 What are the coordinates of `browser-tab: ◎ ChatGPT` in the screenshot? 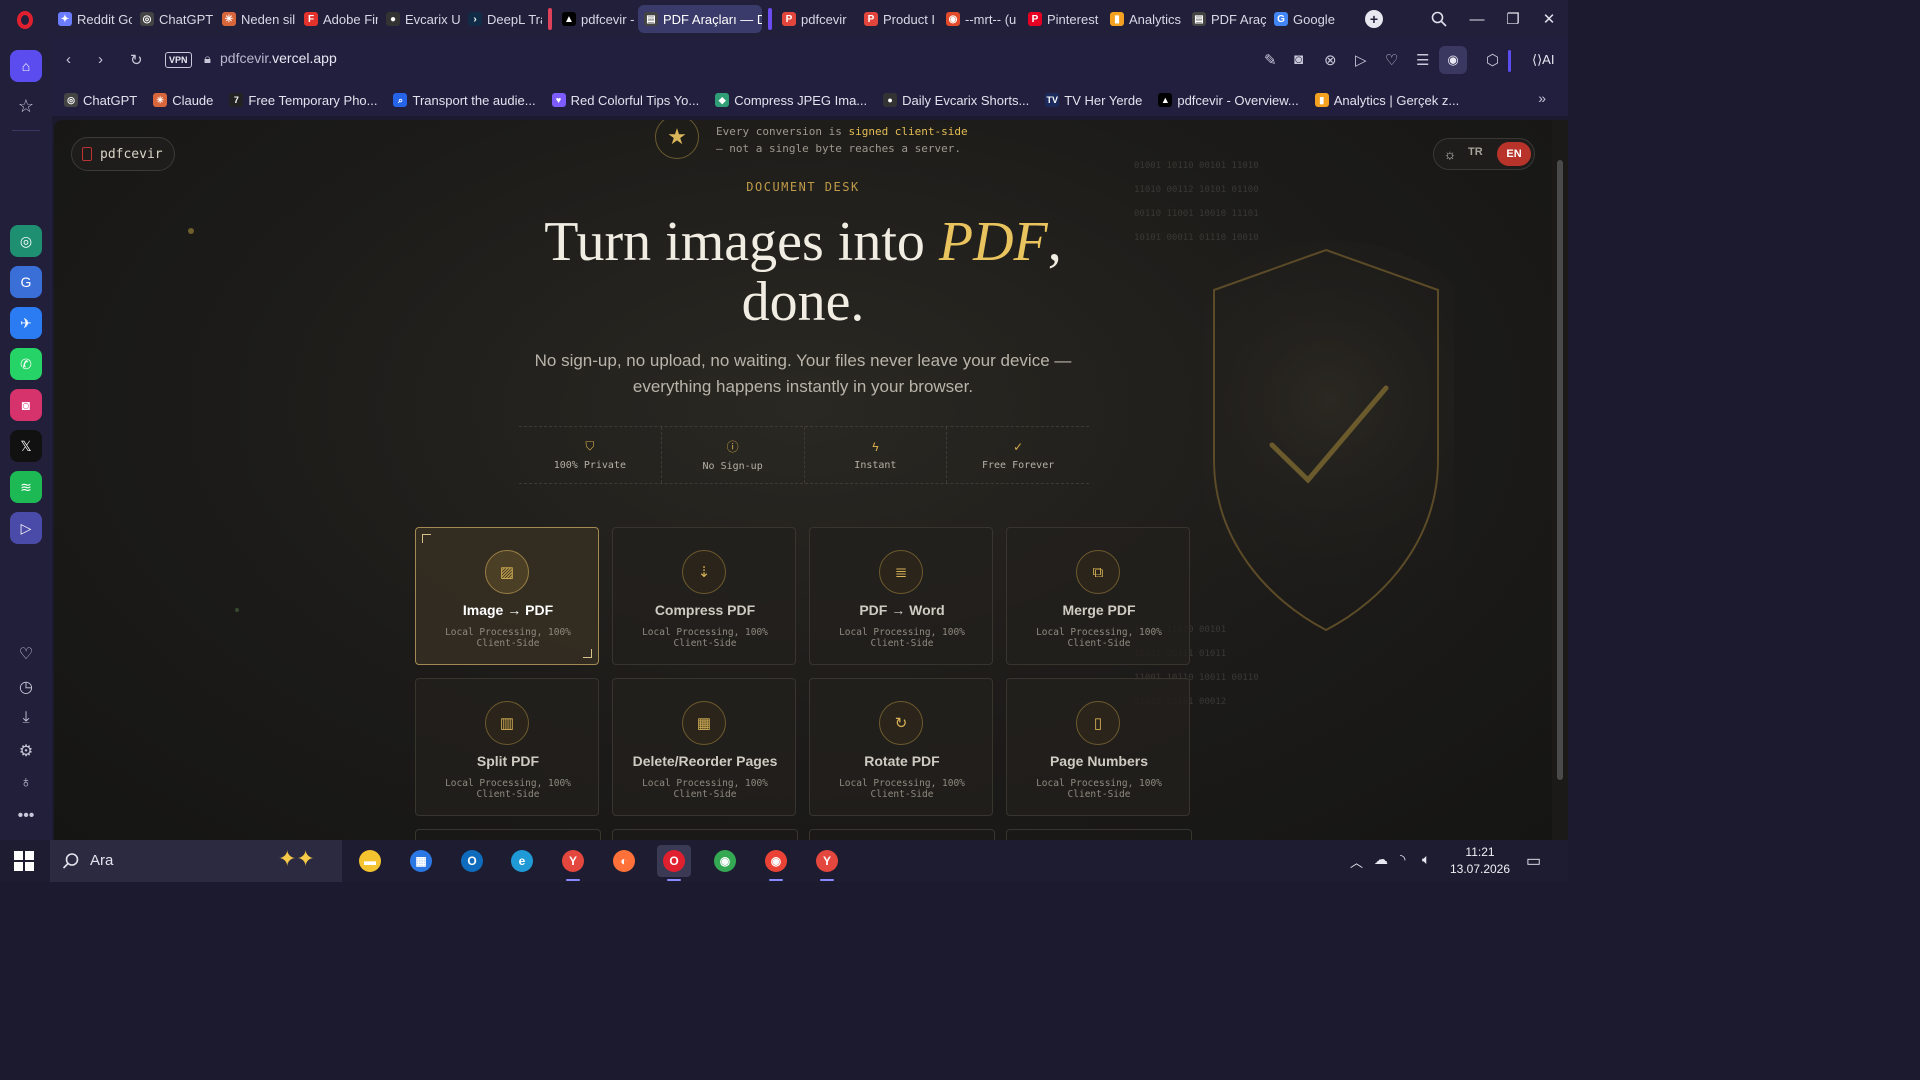 It's located at (174, 19).